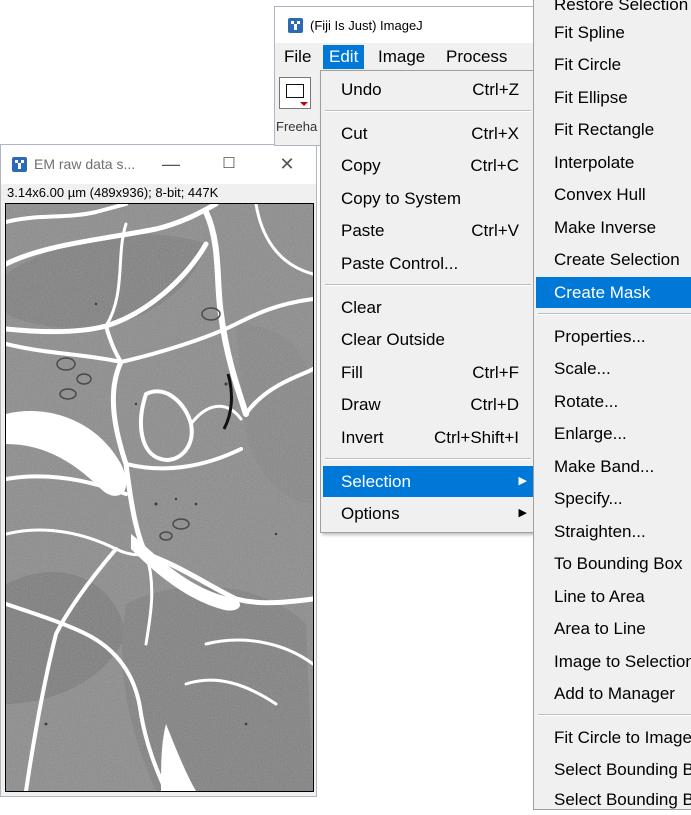 The image size is (691, 815). I want to click on tool-dropdown-indicator, so click(304, 104).